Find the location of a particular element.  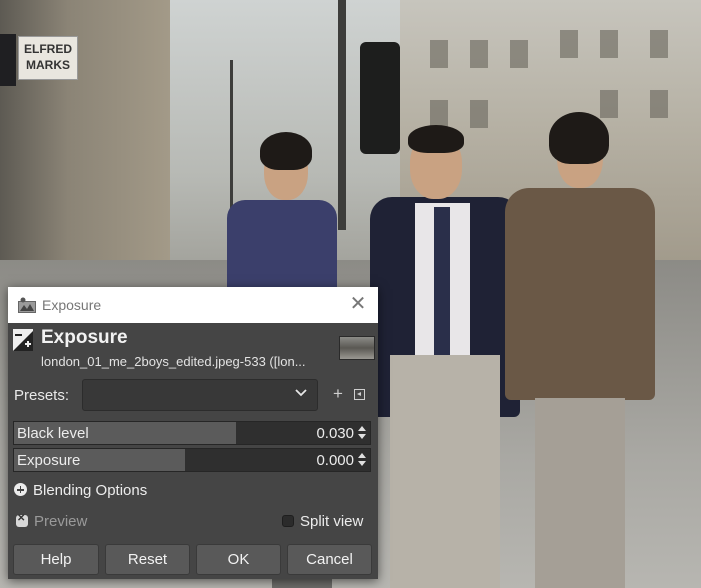

exposure-spinner-icon is located at coordinates (362, 460).